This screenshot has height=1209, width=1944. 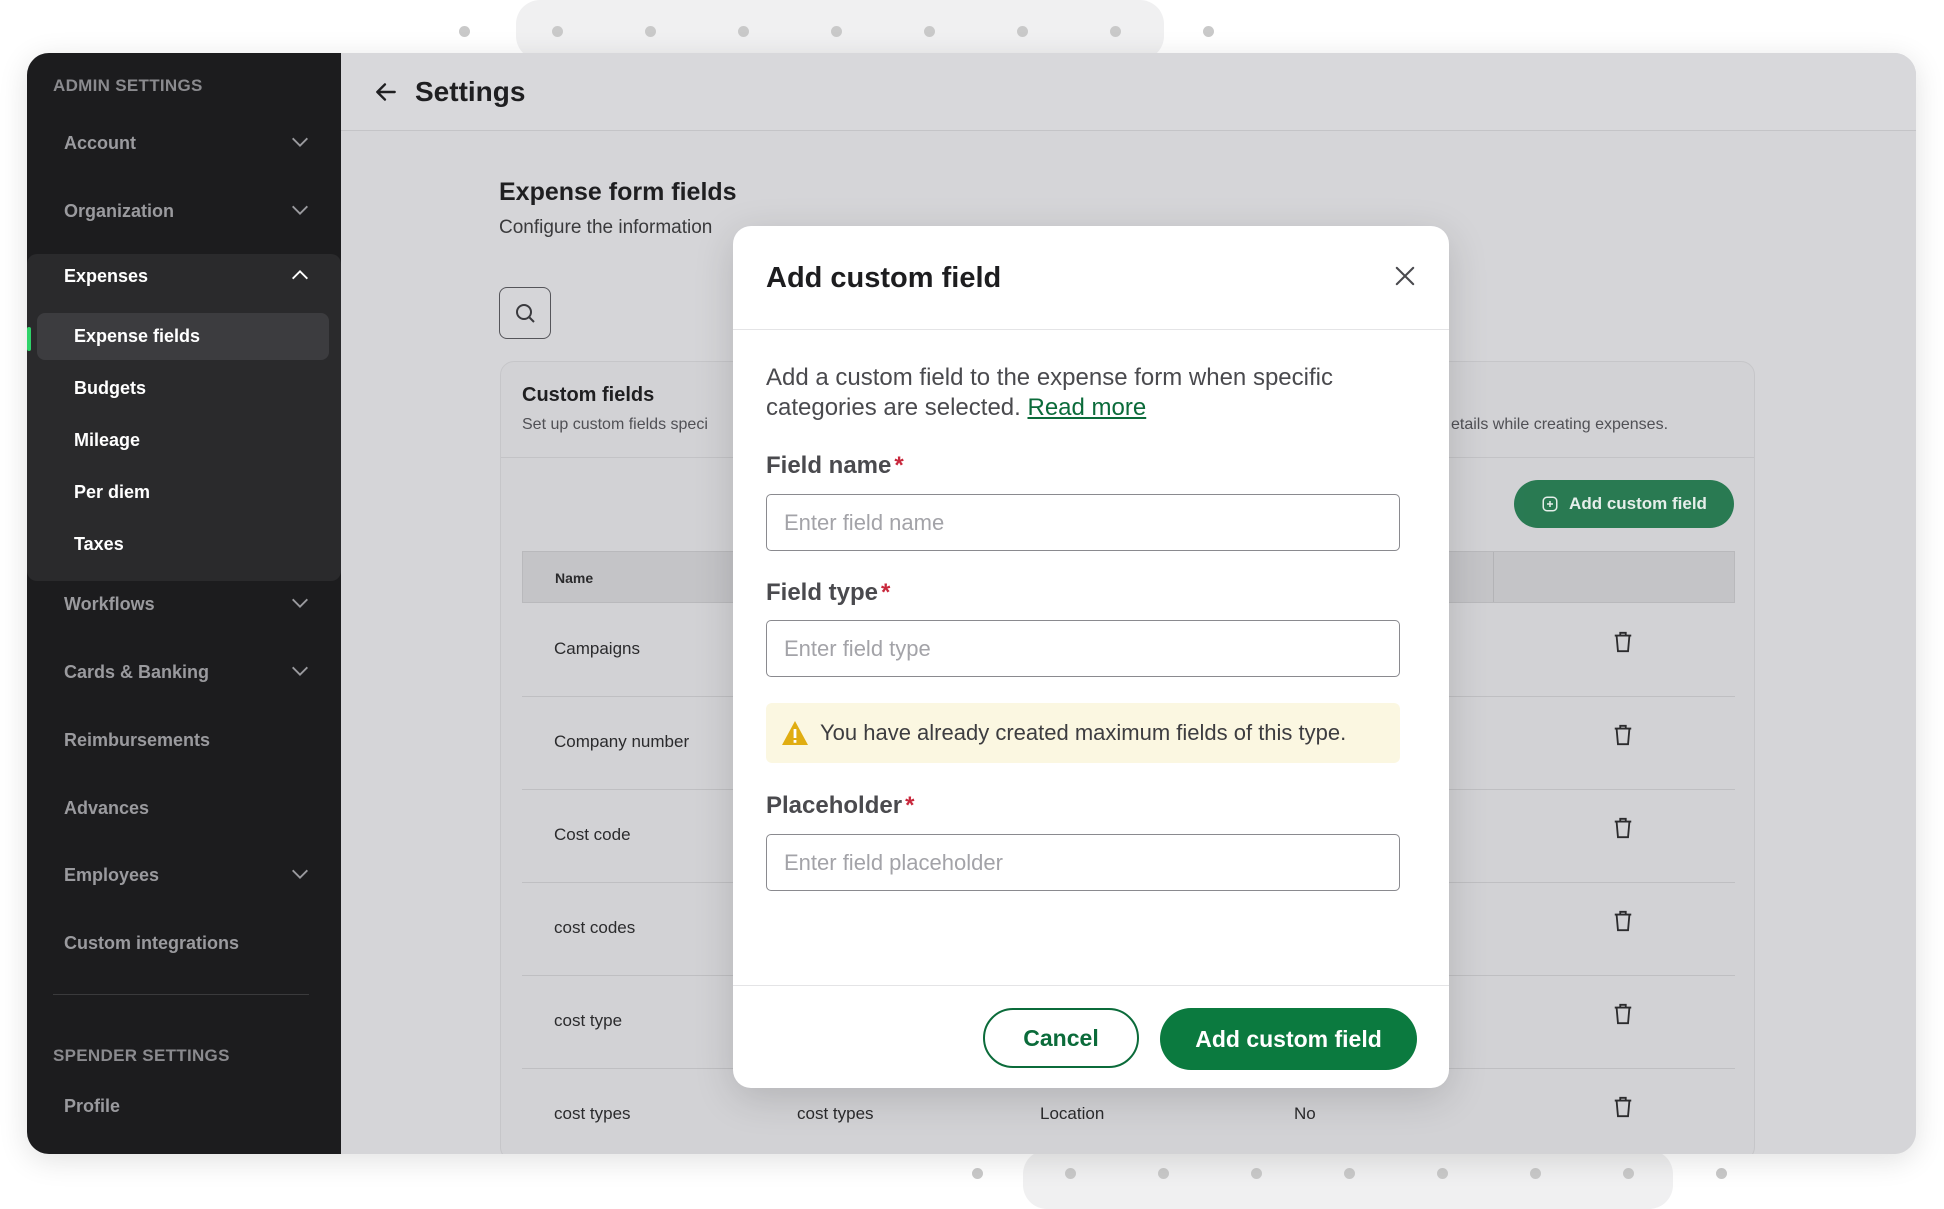 What do you see at coordinates (109, 603) in the screenshot?
I see `sidebar-item-label: Workflows` at bounding box center [109, 603].